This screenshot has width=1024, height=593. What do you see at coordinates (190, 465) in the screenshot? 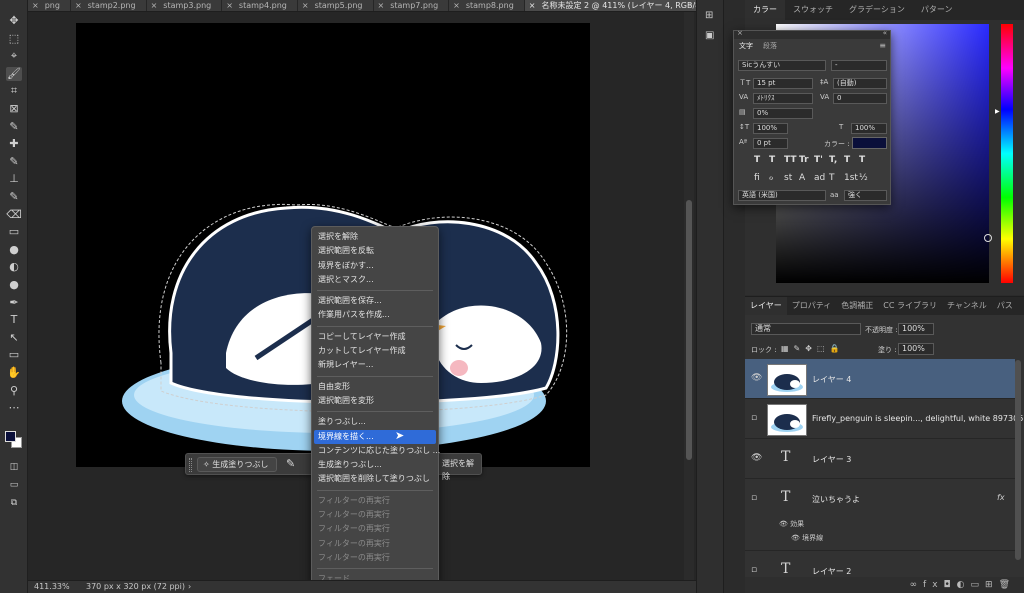
I see `drag-handle-icon` at bounding box center [190, 465].